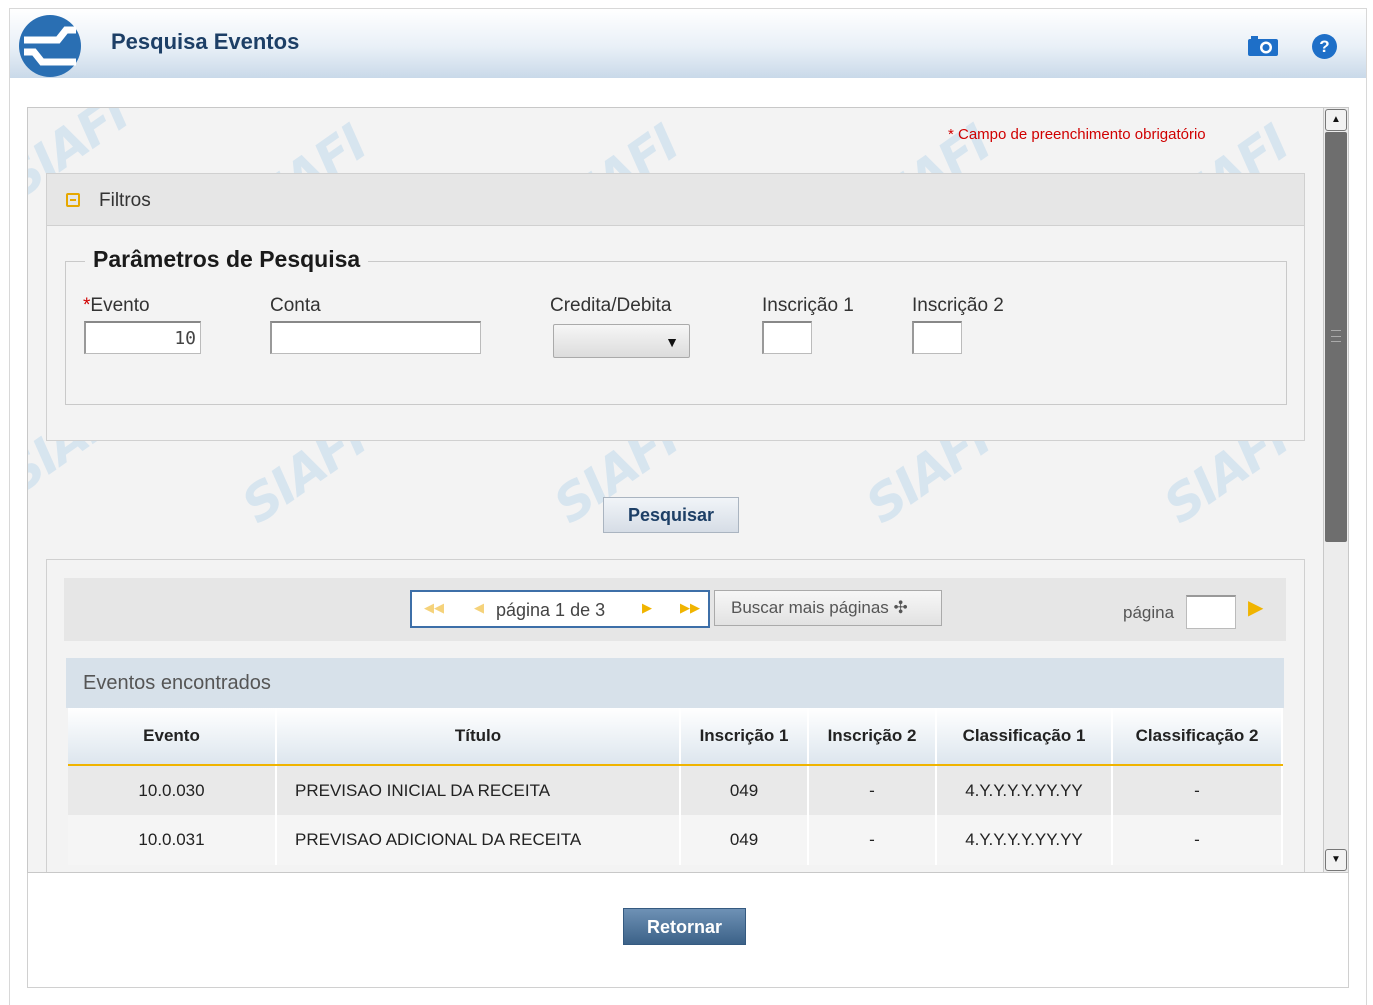 This screenshot has height=1005, width=1373. Describe the element at coordinates (828, 608) in the screenshot. I see `fetch-more-pages-button: Buscar mais páginas ✣` at that location.